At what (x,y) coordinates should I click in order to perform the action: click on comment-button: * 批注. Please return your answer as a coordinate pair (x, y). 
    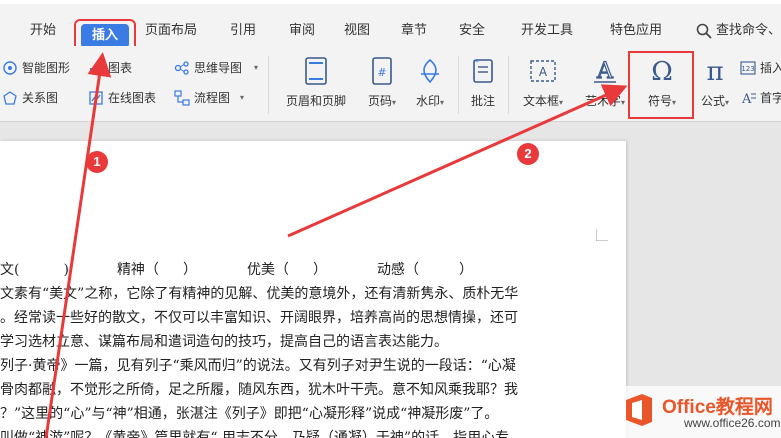
    Looking at the image, I should click on (483, 83).